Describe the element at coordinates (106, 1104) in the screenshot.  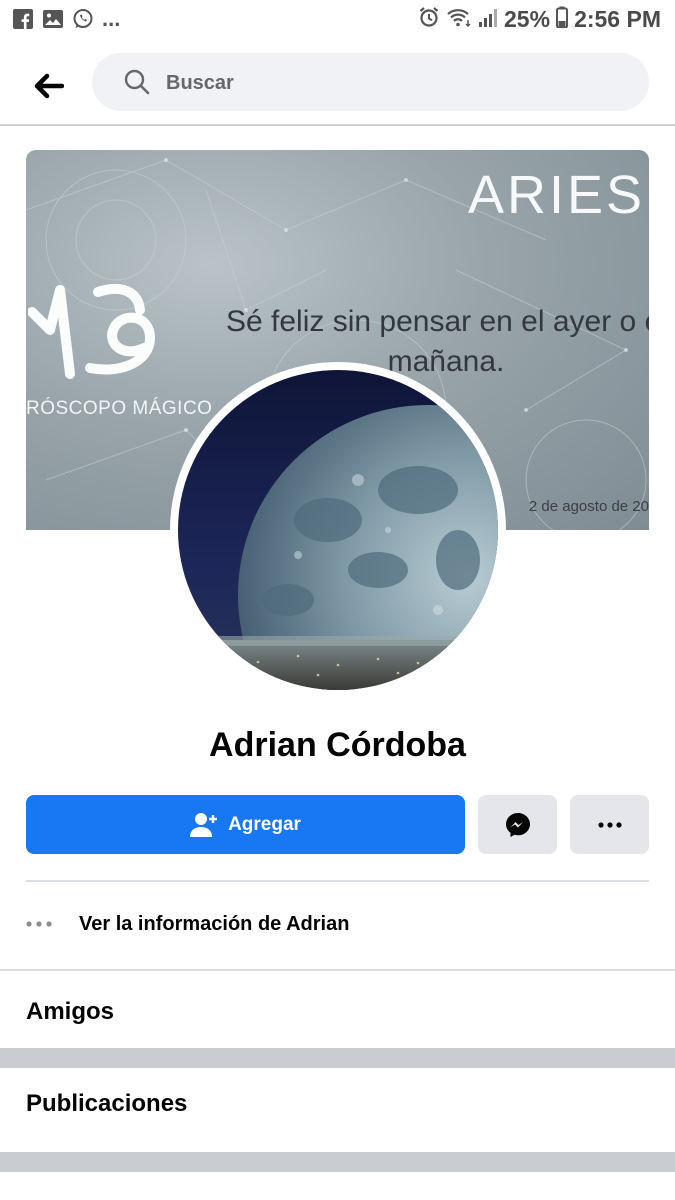
I see `posts-section-title: Publicaciones` at that location.